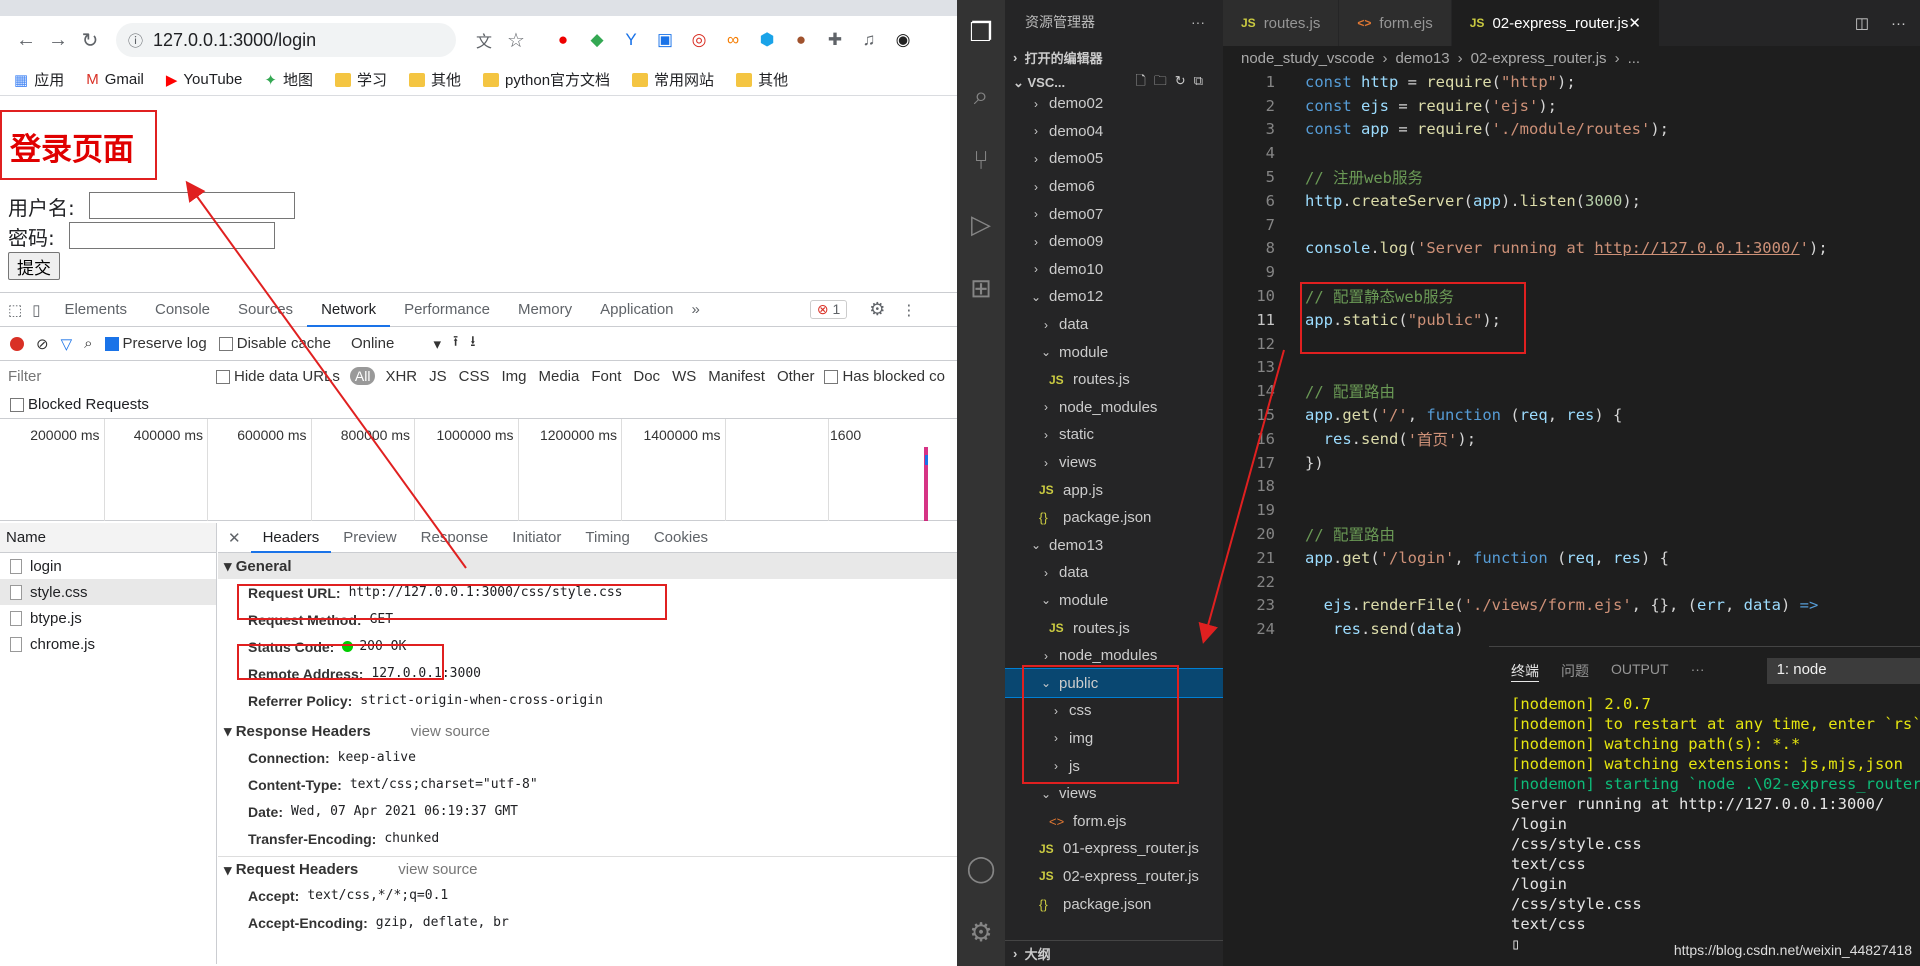 This screenshot has height=966, width=1920. Describe the element at coordinates (1114, 352) in the screenshot. I see `tree-item-module: ⌄ module` at that location.